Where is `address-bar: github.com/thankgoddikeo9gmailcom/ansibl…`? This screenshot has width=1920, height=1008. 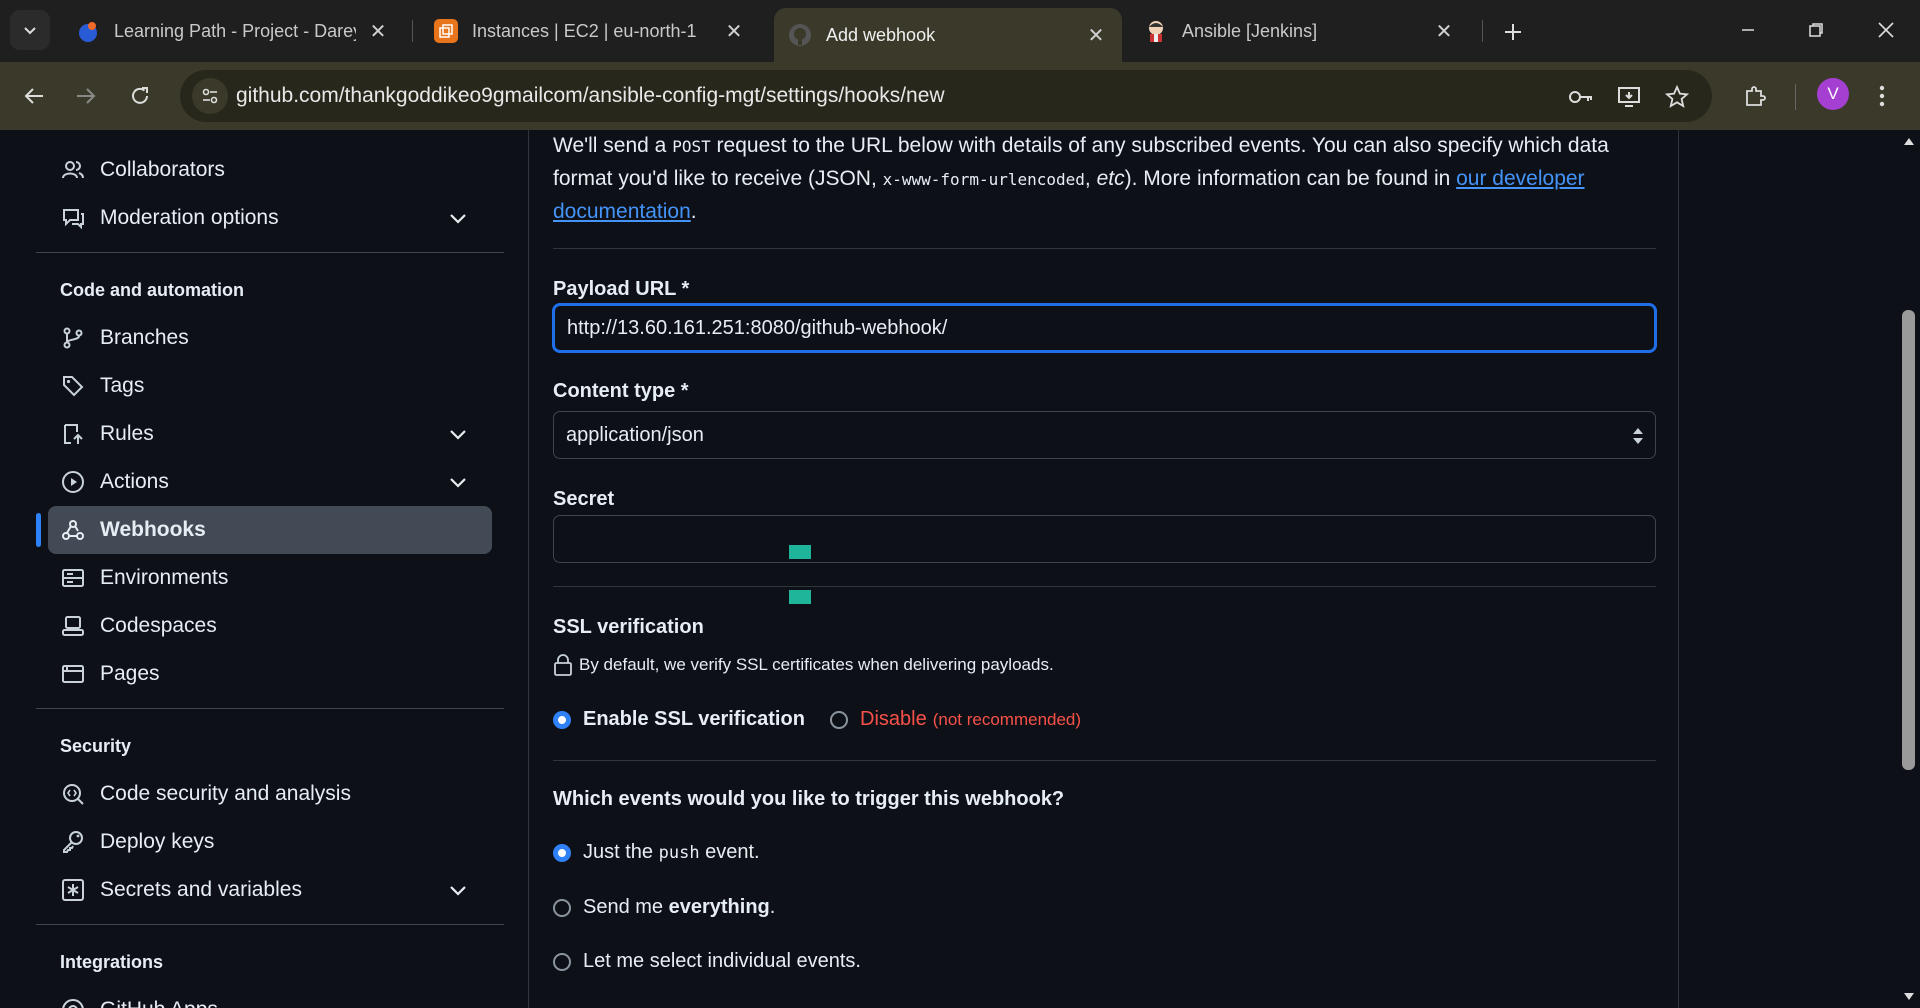
address-bar: github.com/thankgoddikeo9gmailcom/ansibl… is located at coordinates (946, 96).